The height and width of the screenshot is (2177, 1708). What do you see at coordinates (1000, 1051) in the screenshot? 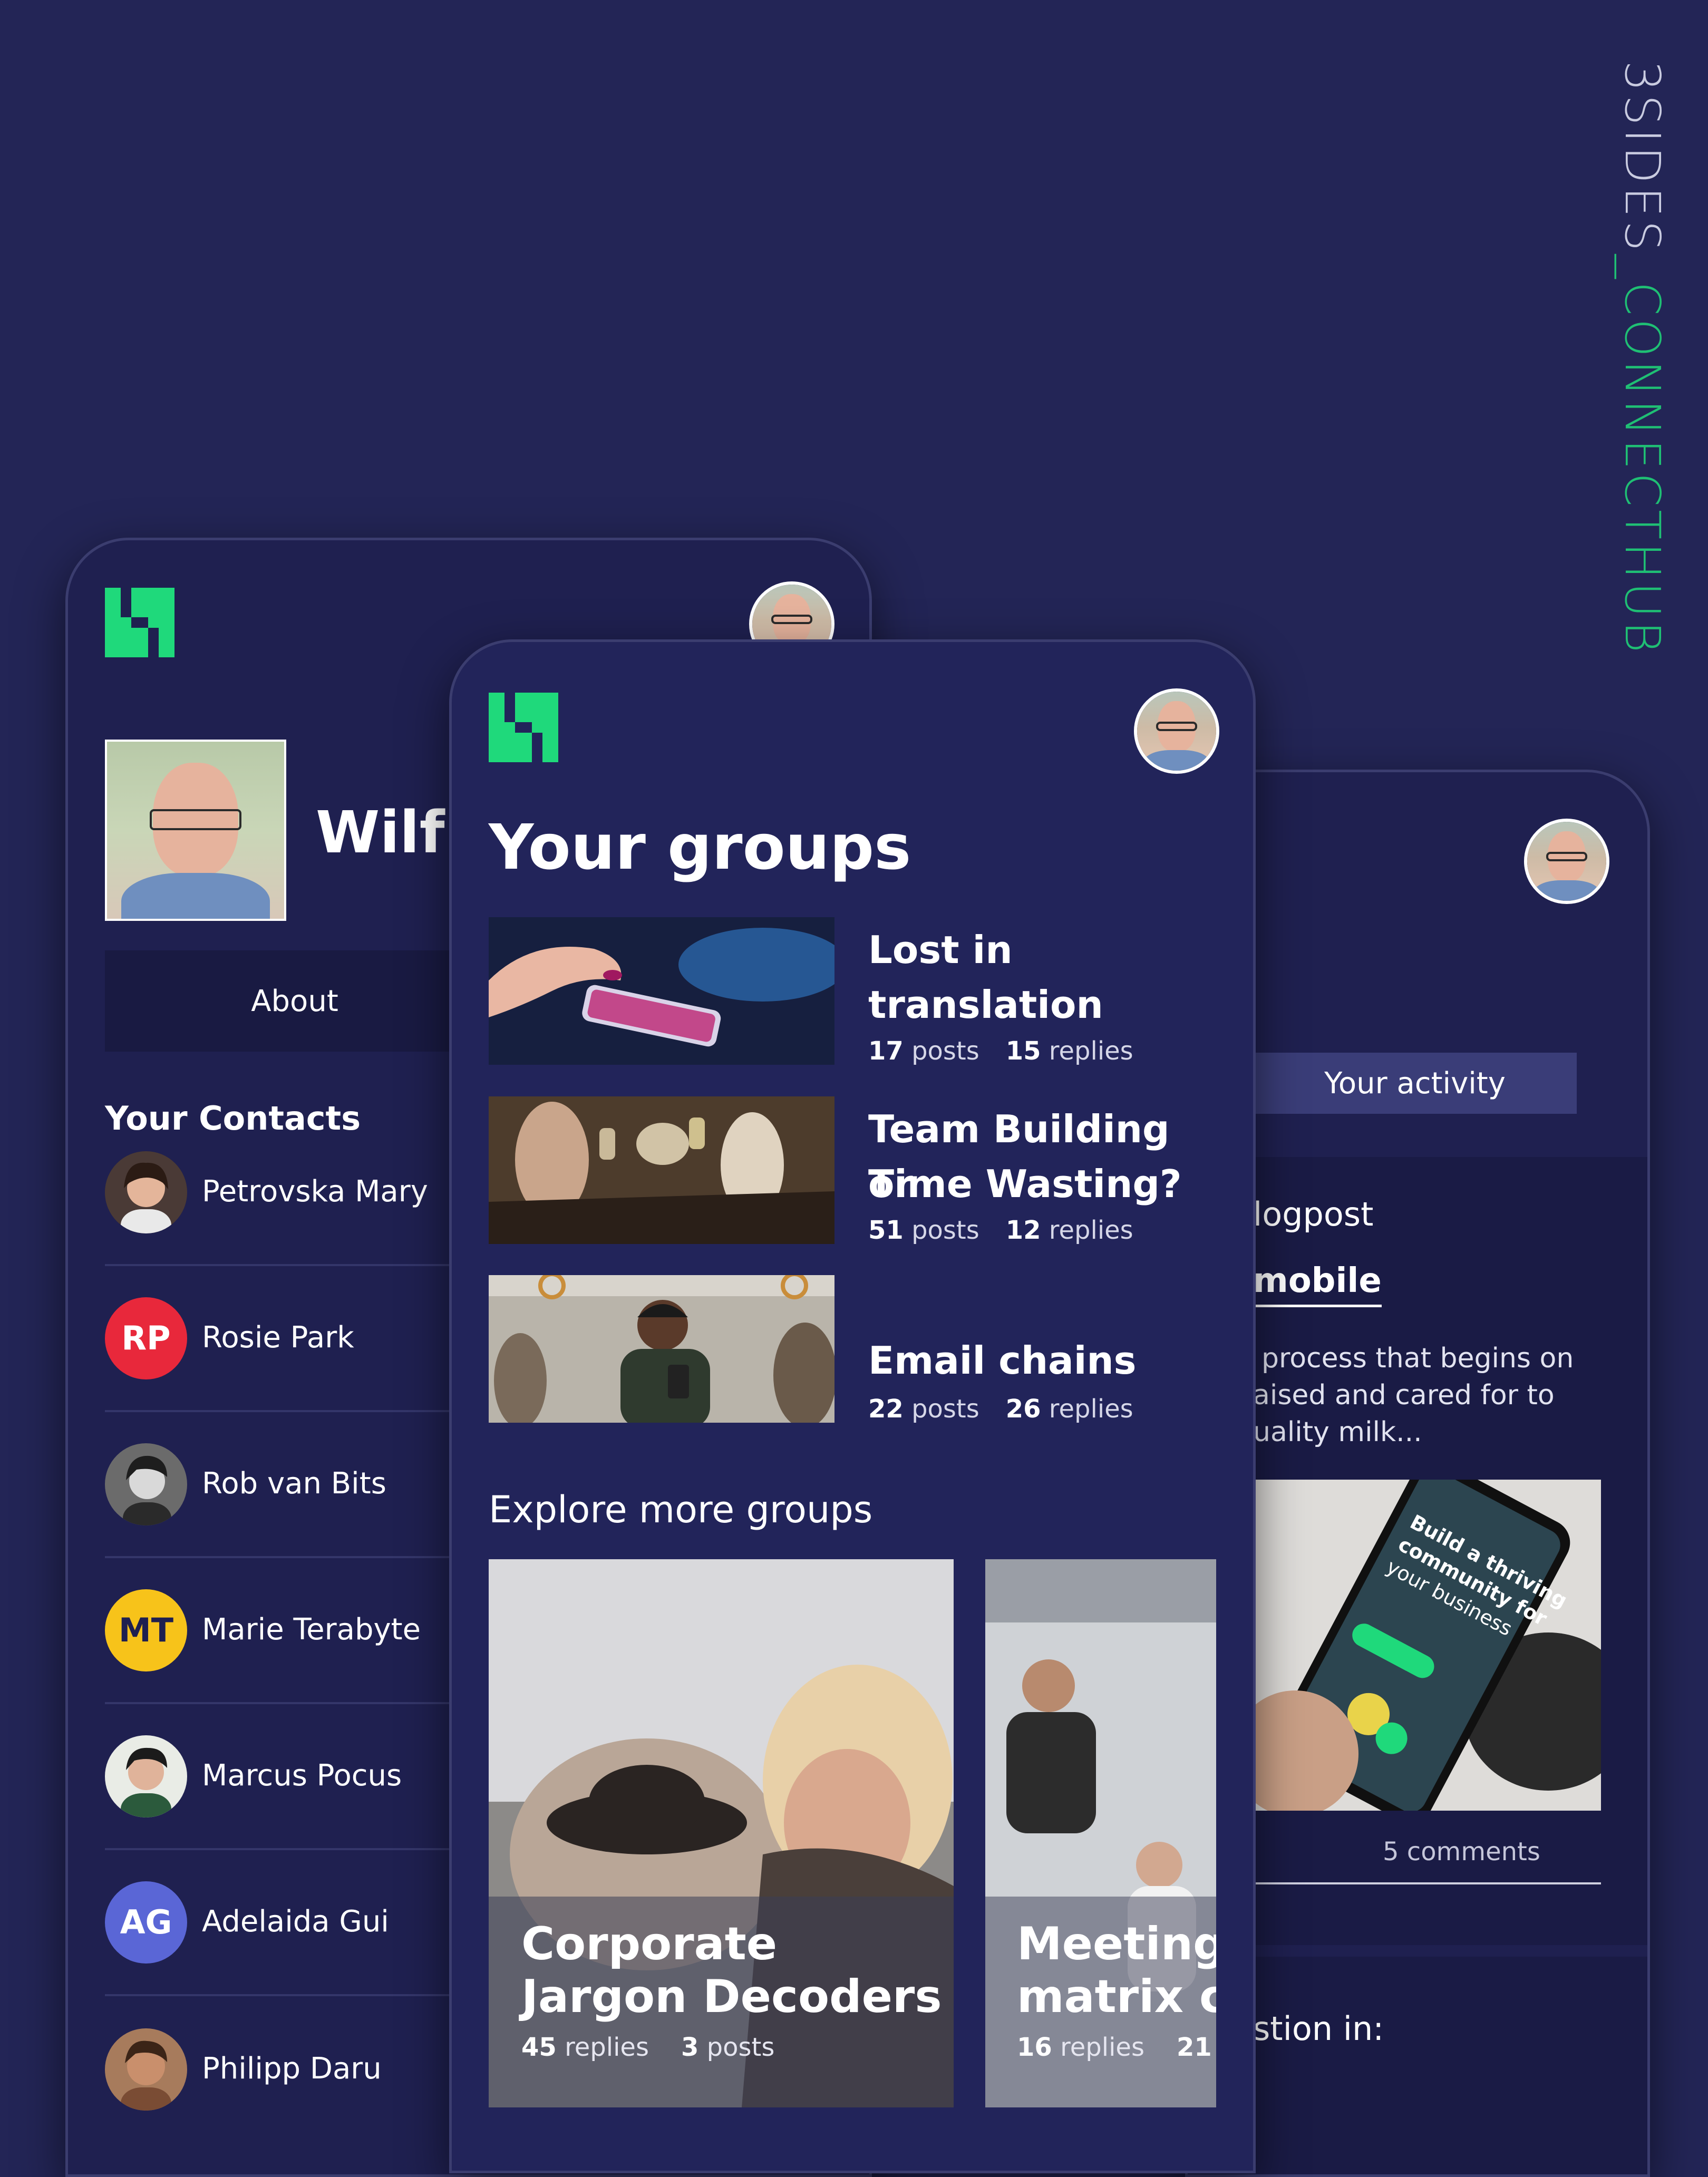
I see `group-stats: 17 posts 15 replies` at bounding box center [1000, 1051].